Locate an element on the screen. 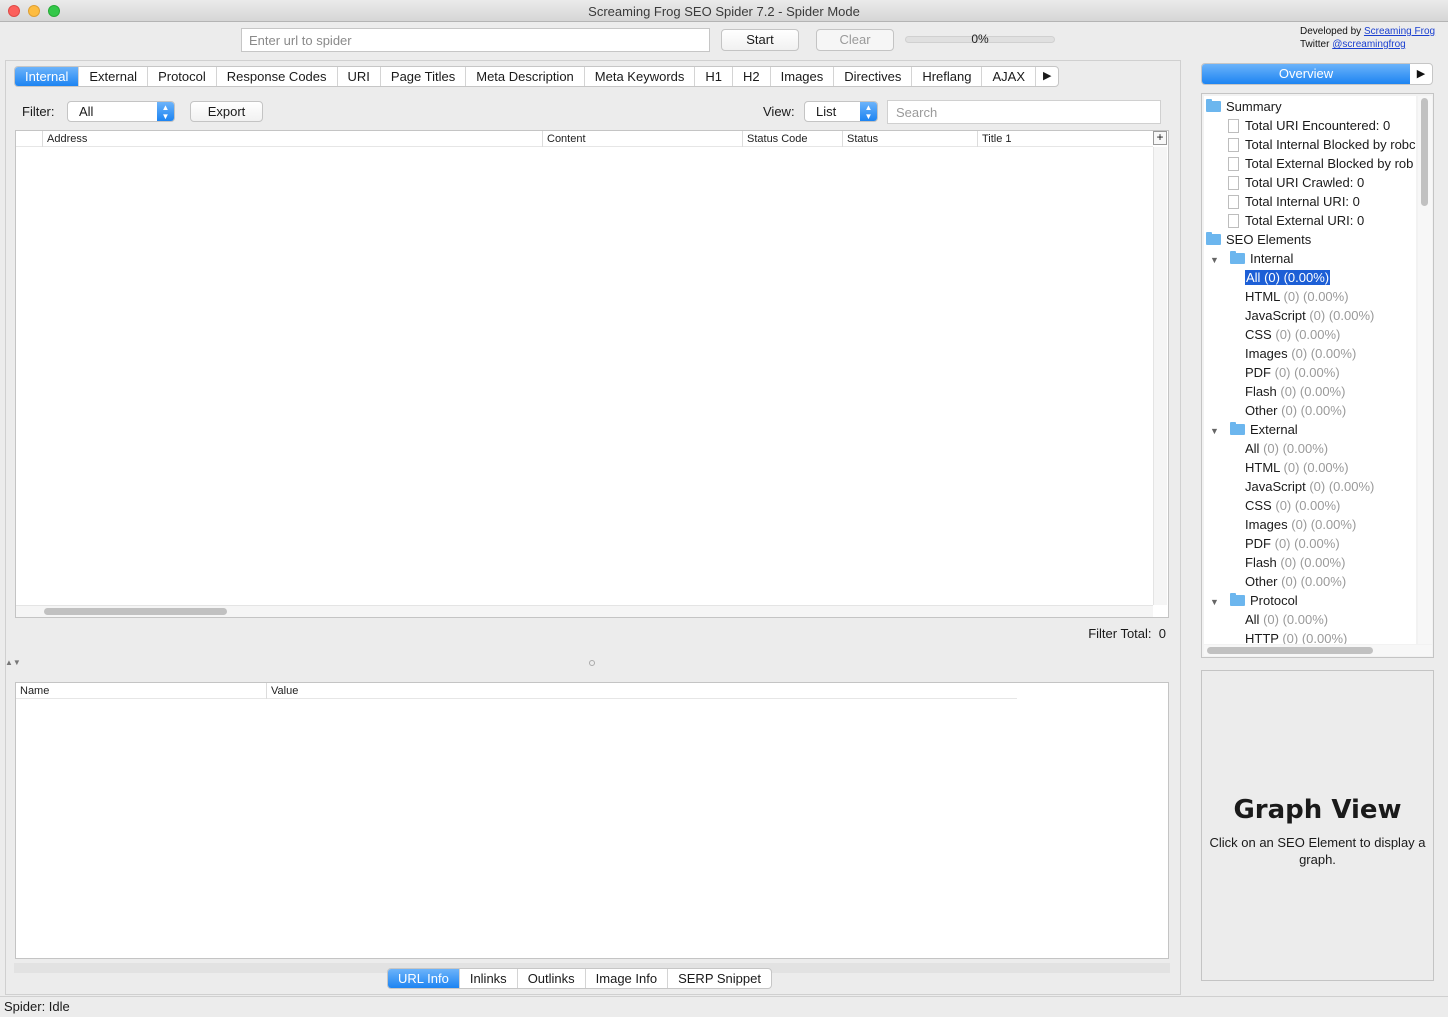 The height and width of the screenshot is (1017, 1448). view-select: List ▲ ▼ is located at coordinates (841, 111).